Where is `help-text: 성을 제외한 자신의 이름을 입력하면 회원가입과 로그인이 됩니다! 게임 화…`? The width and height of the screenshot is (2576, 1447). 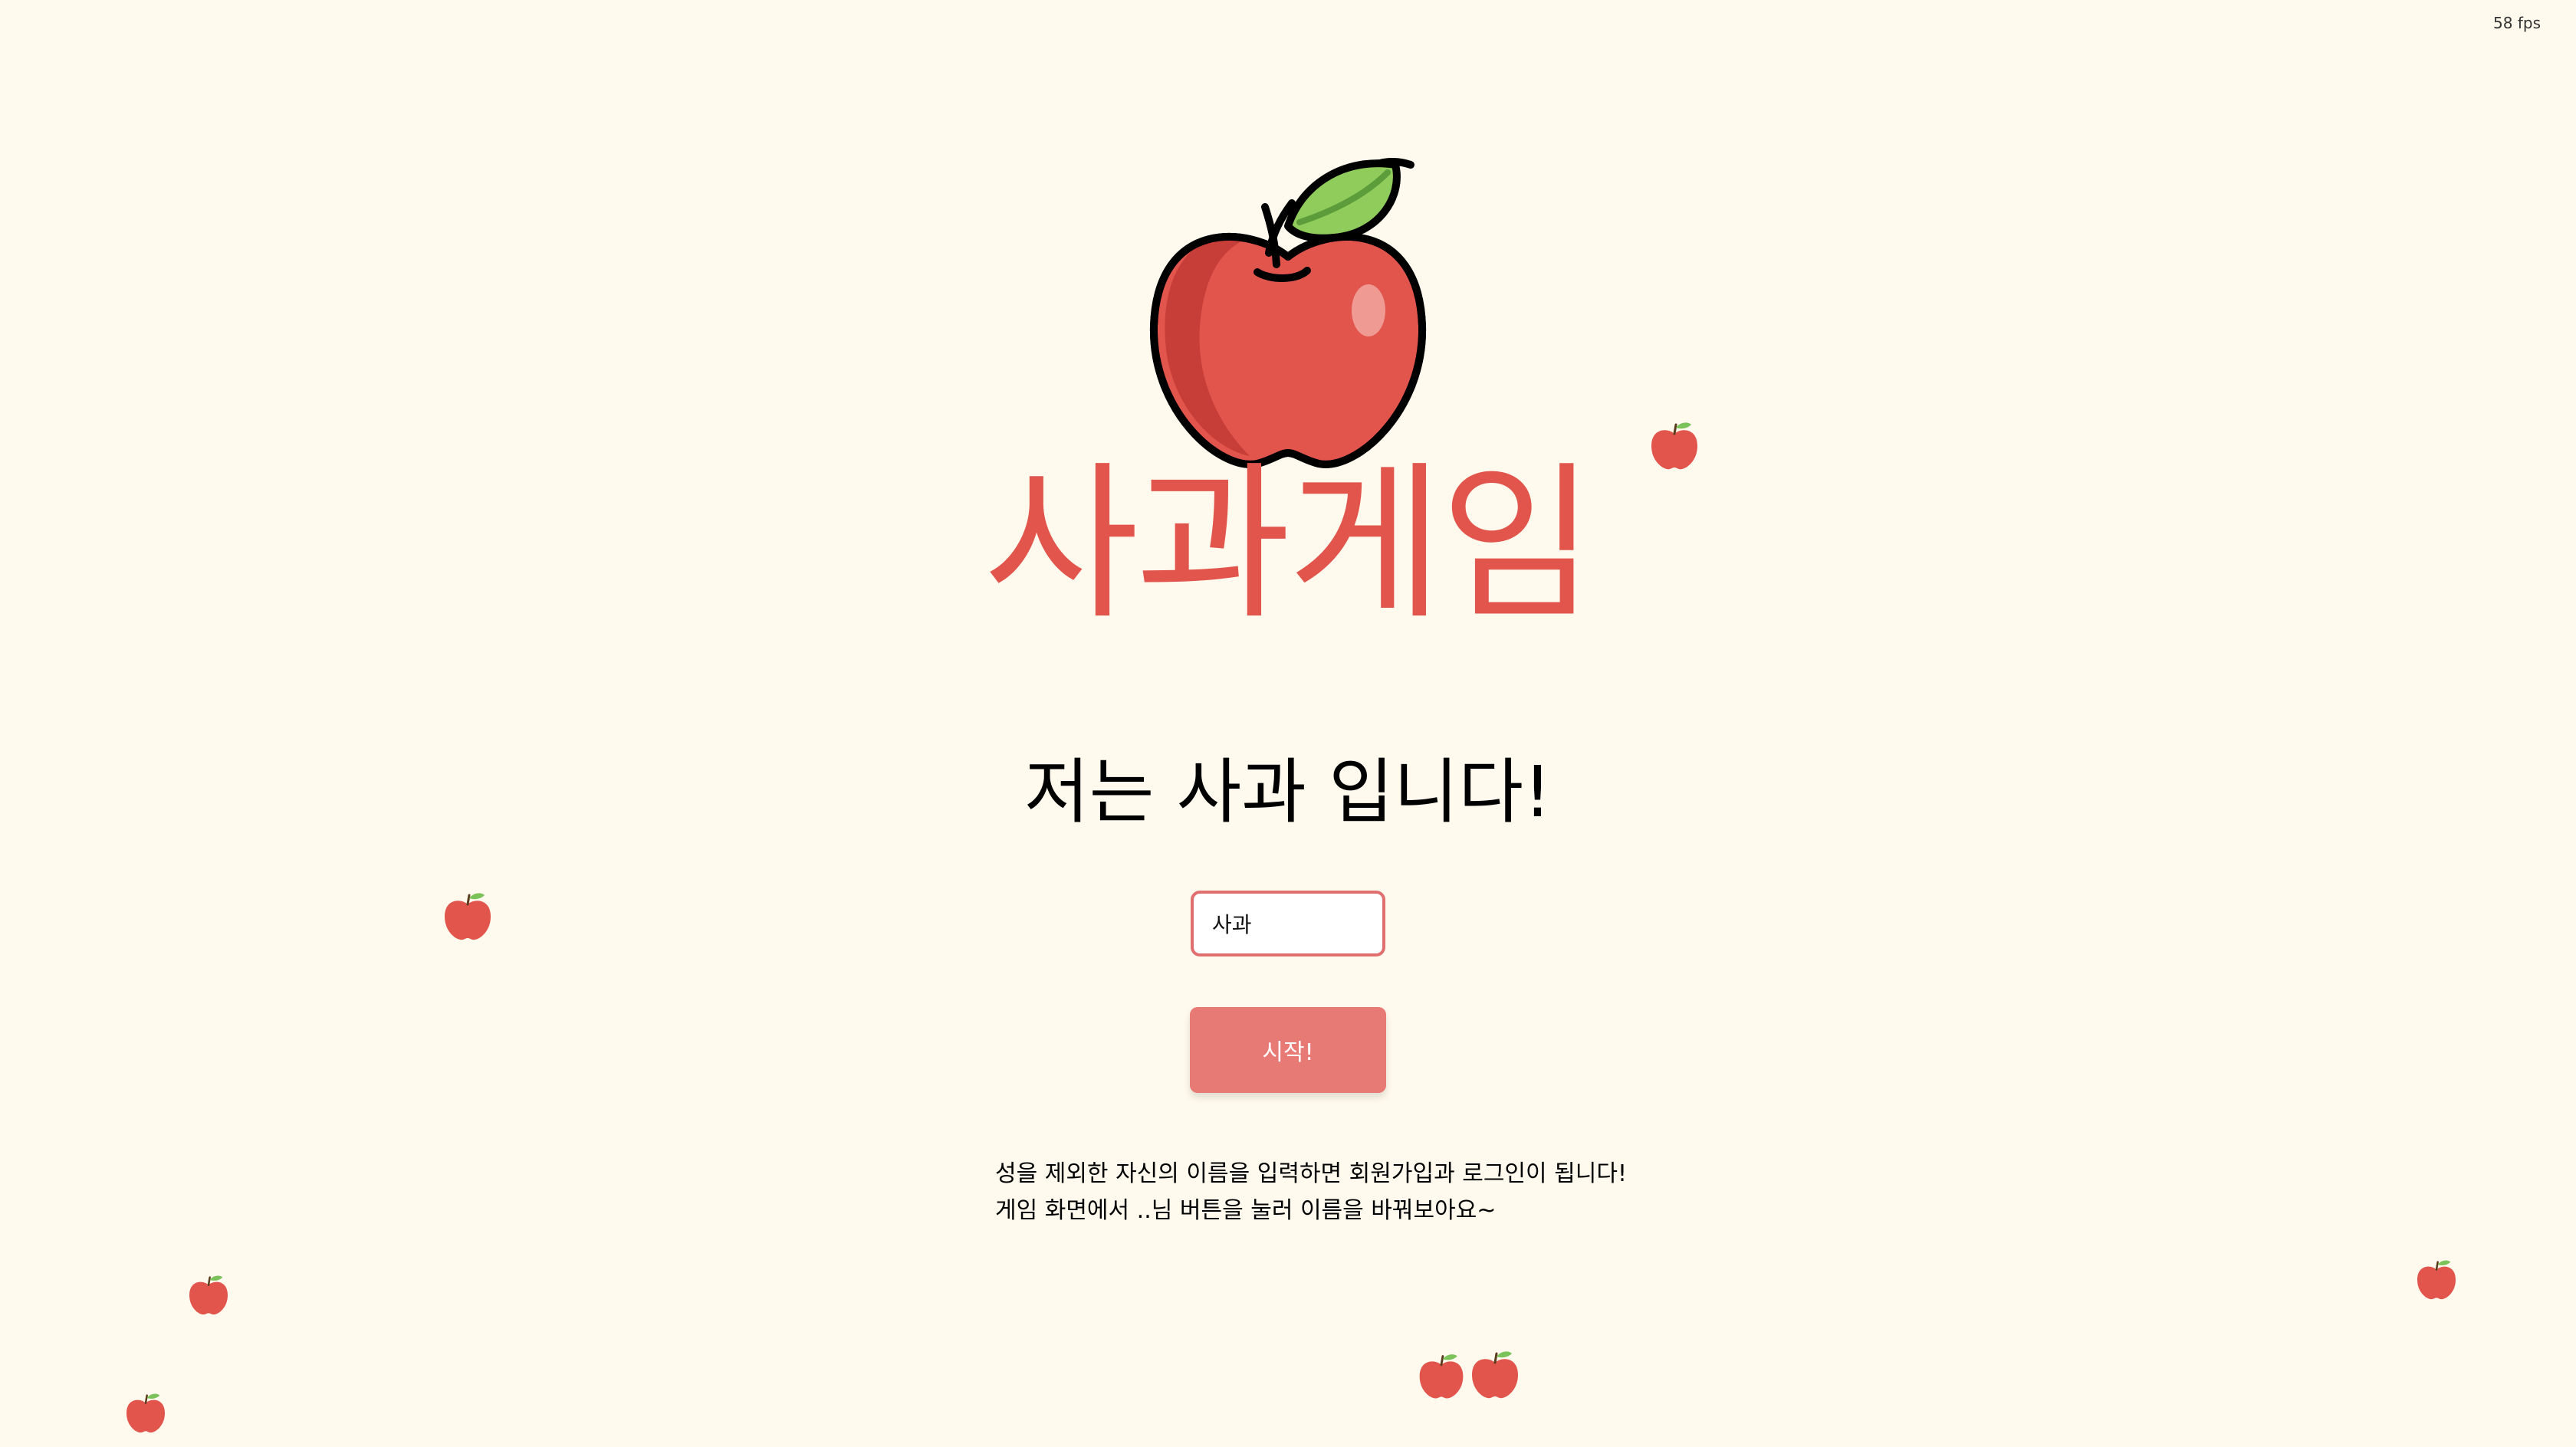 help-text: 성을 제외한 자신의 이름을 입력하면 회원가입과 로그인이 됩니다! 게임 화… is located at coordinates (1311, 1192).